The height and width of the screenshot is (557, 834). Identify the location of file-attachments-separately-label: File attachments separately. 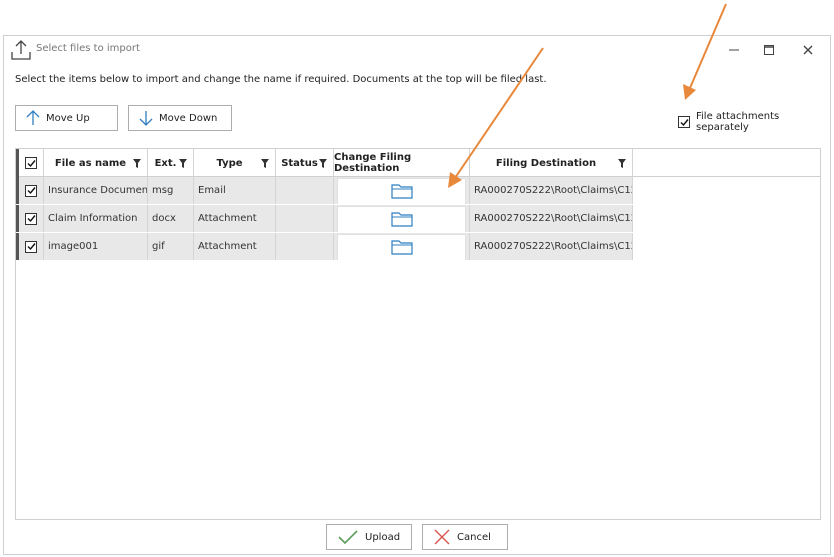
(738, 122).